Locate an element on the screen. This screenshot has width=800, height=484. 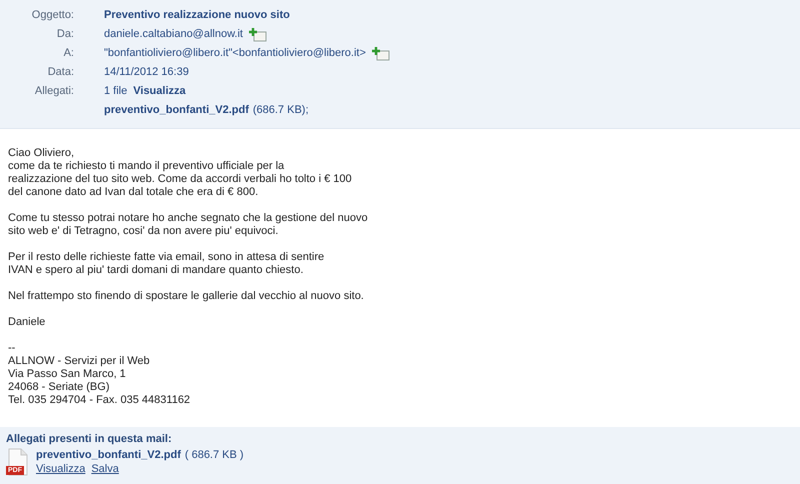
message-paragraph: Come tu stesso potrai notare ho anche segnato che la gestione del nuovo sito web e' di Tetragno, cosi' da non avere piu' equivoci. is located at coordinates (188, 225).